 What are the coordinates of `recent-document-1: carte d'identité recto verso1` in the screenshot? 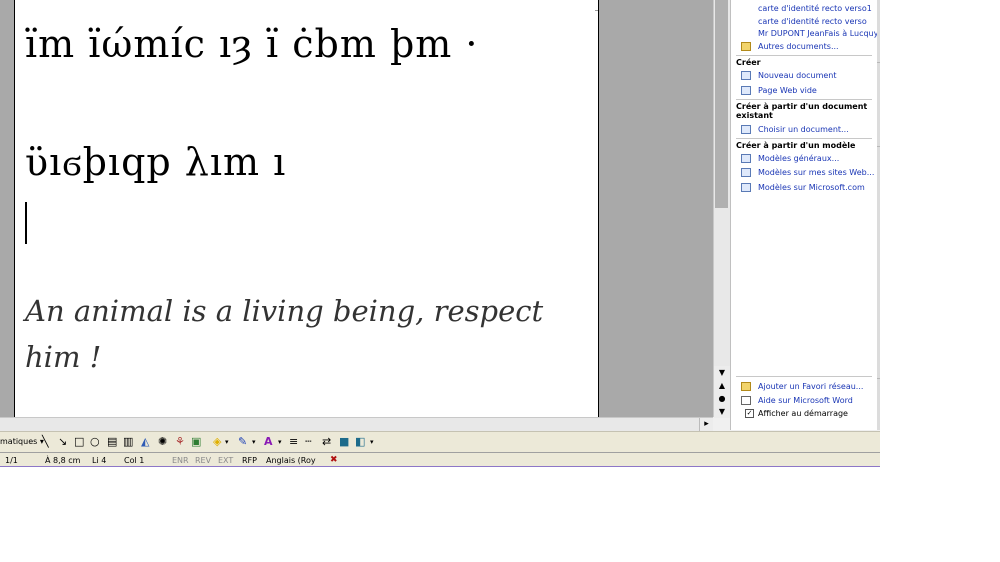 It's located at (815, 8).